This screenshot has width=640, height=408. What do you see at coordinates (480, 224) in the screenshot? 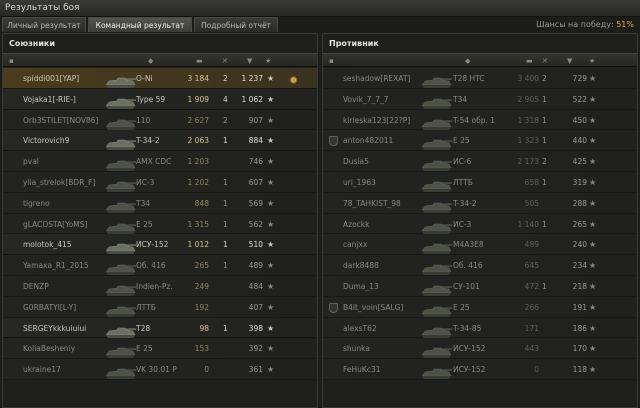
I see `player-row: Azockk ИС-3 1 140 1 265 ★` at bounding box center [480, 224].